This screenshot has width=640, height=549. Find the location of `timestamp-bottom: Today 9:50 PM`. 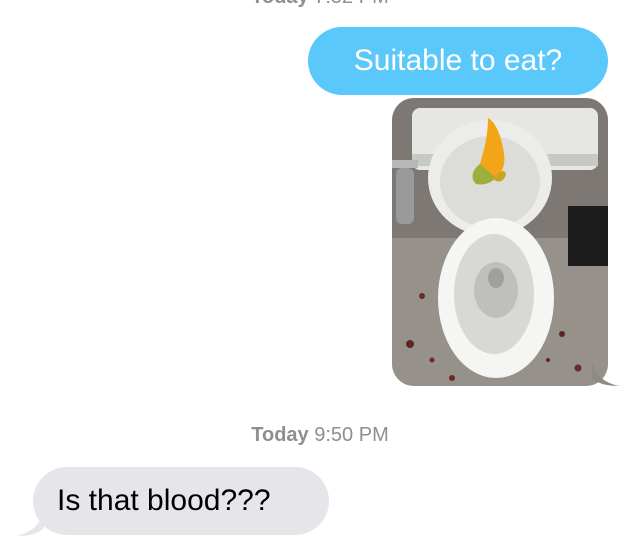

timestamp-bottom: Today 9:50 PM is located at coordinates (320, 435).